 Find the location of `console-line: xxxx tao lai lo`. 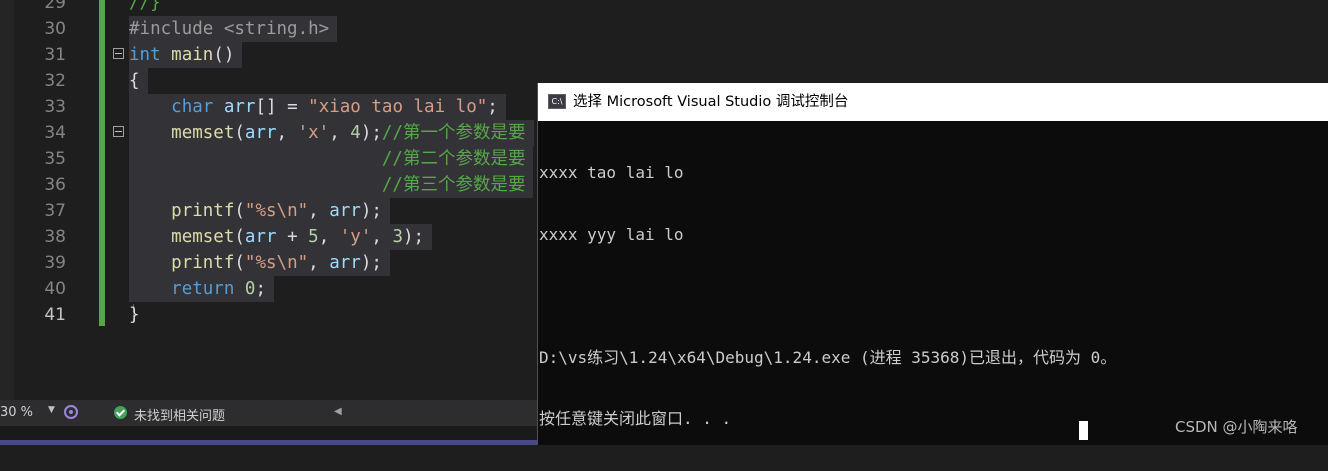

console-line: xxxx tao lai lo is located at coordinates (611, 172).